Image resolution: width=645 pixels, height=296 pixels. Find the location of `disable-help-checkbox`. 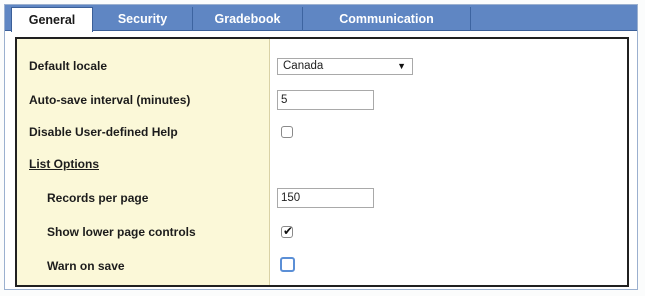

disable-help-checkbox is located at coordinates (287, 132).